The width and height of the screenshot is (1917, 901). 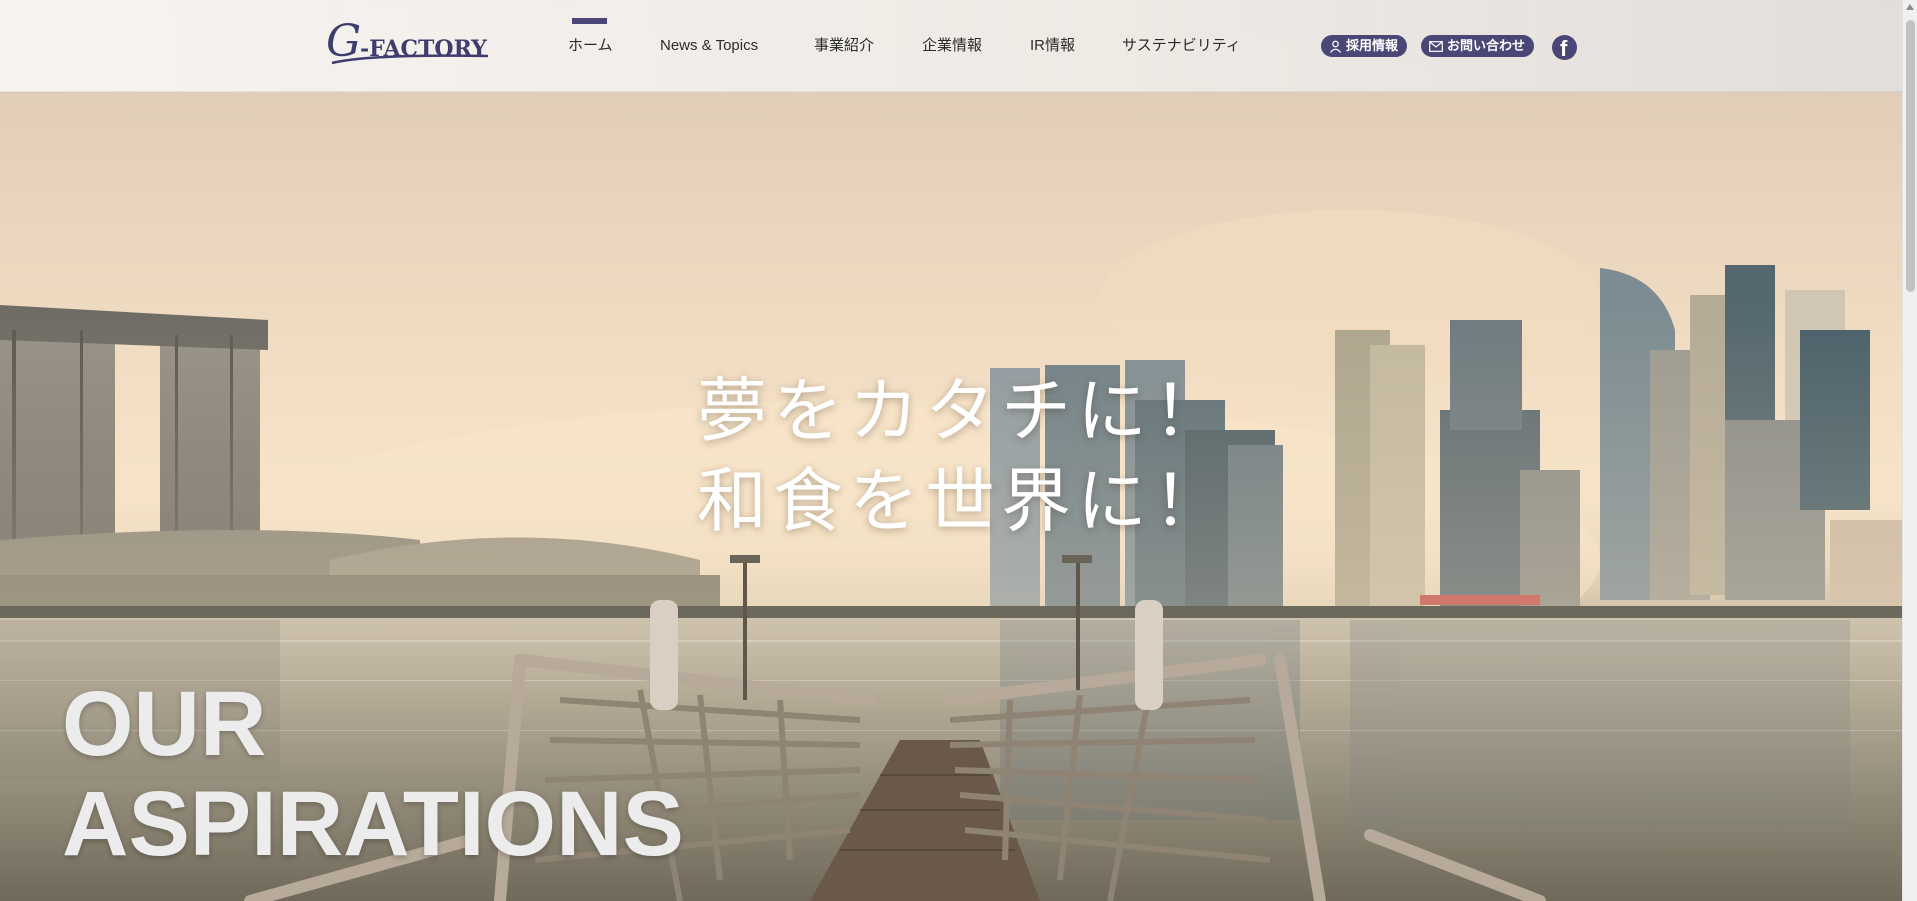 What do you see at coordinates (1486, 45) in the screenshot?
I see `contact-label: お問い合わせ` at bounding box center [1486, 45].